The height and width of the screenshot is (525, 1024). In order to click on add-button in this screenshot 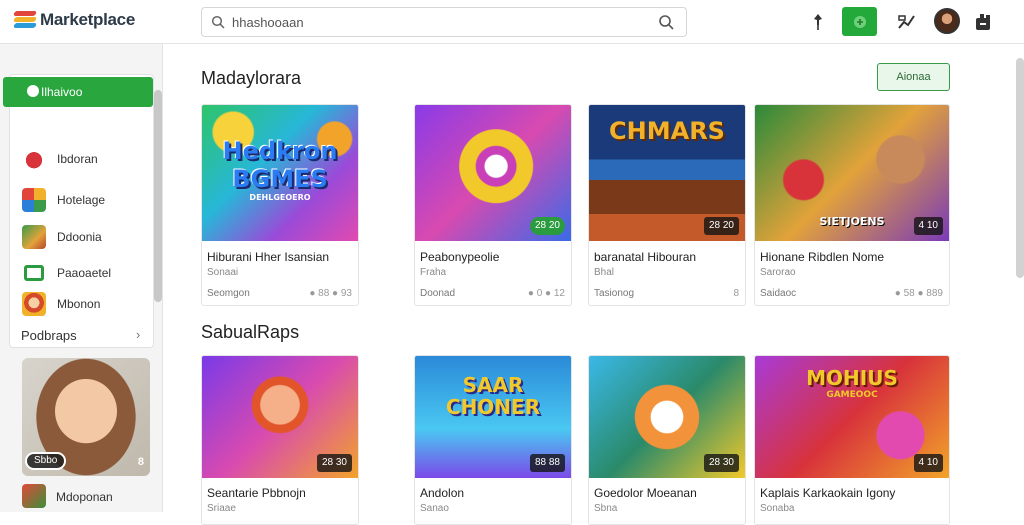, I will do `click(859, 21)`.